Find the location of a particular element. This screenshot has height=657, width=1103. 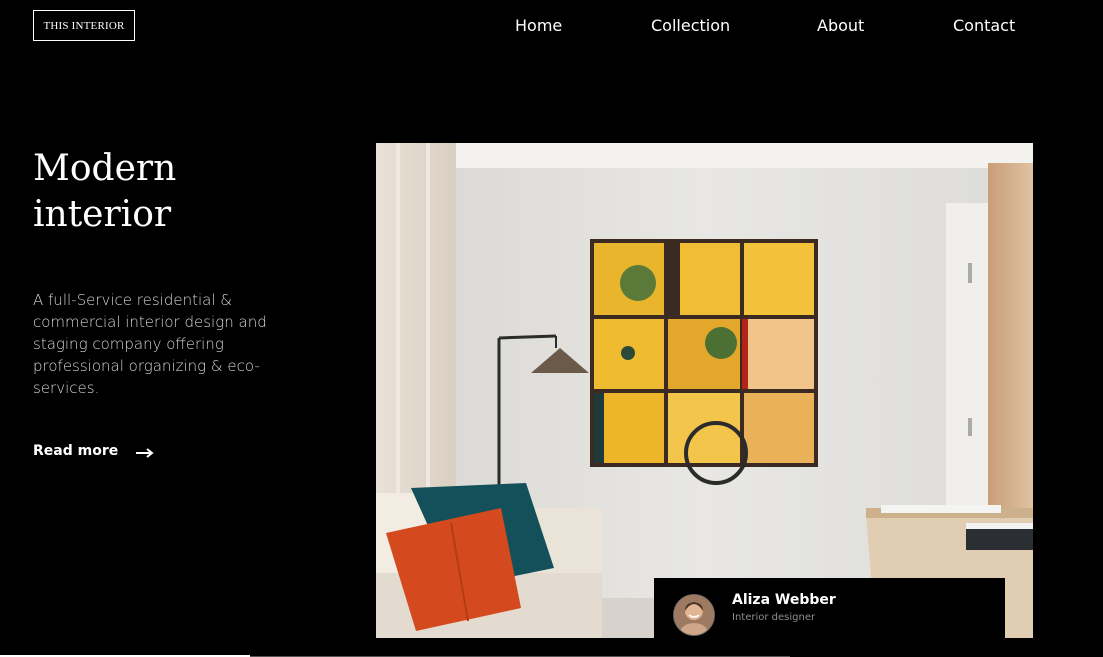

hero-title-line-2: interior is located at coordinates (102, 214).